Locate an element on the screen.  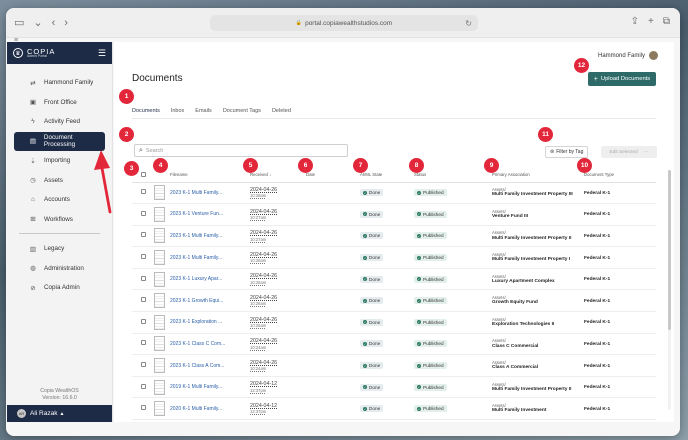
account-switcher: Hammond Family is located at coordinates (628, 55).